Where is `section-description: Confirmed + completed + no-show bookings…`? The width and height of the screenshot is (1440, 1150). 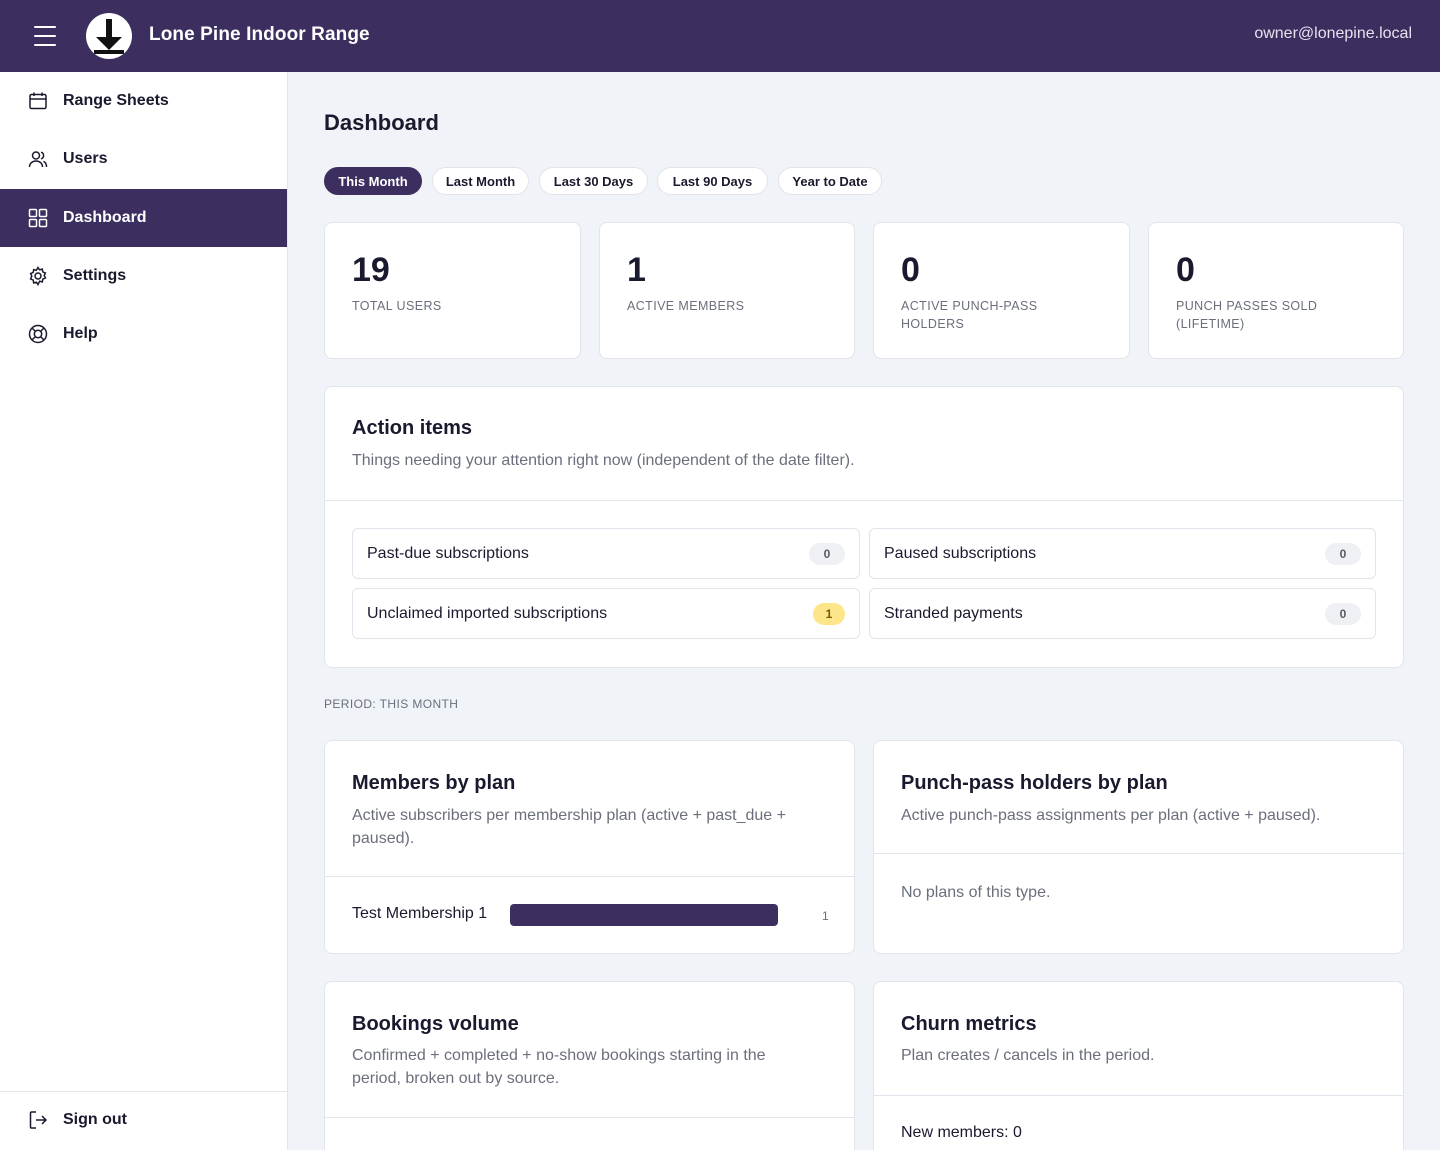 section-description: Confirmed + completed + no-show bookings… is located at coordinates (559, 1067).